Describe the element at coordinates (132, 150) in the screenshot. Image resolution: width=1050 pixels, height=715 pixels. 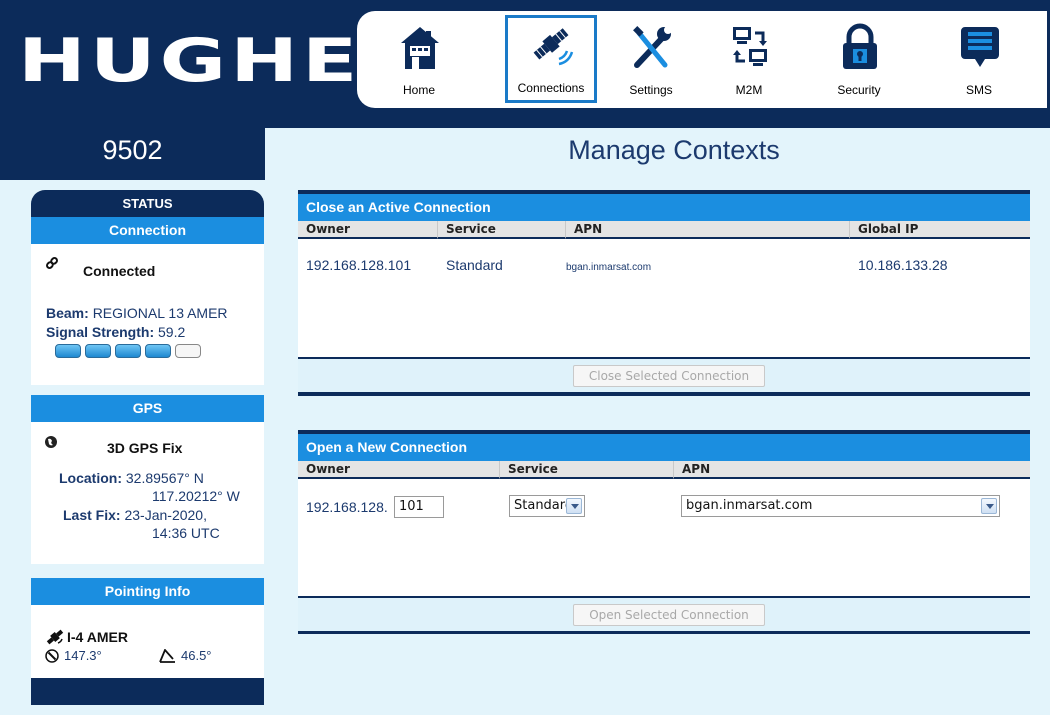
I see `device-model: 9502` at that location.